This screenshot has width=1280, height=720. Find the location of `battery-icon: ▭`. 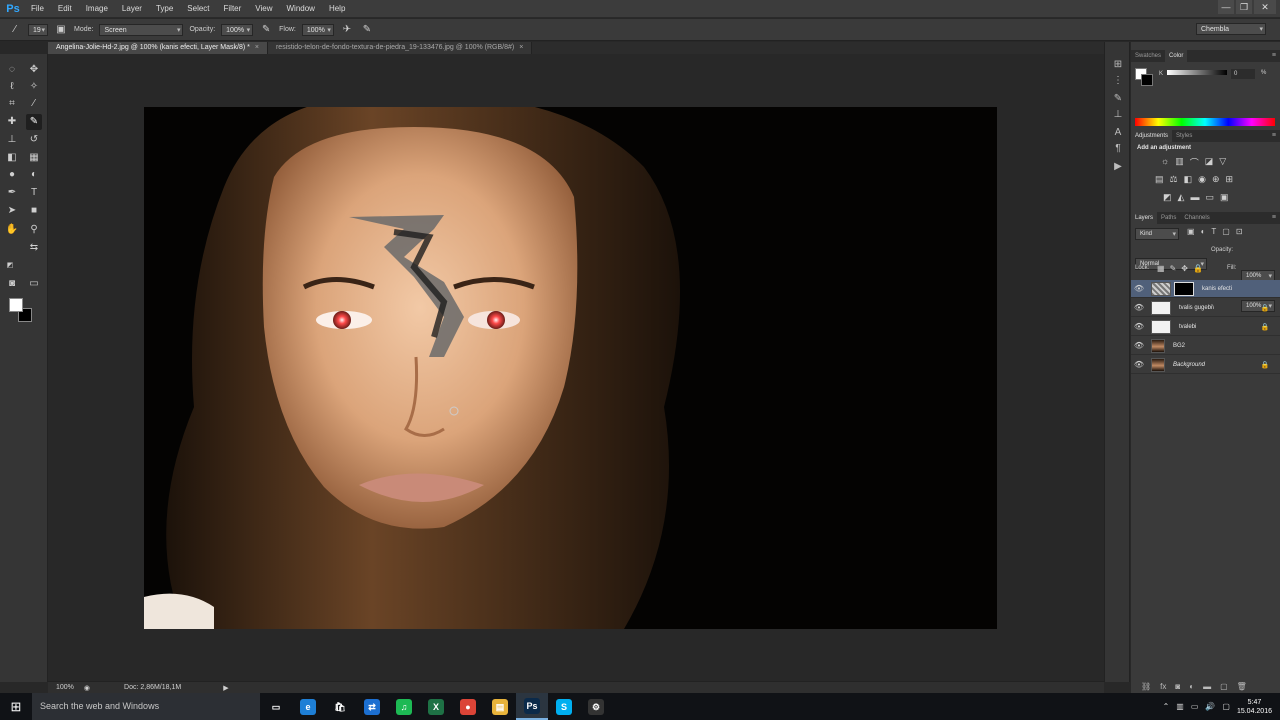

battery-icon: ▭ is located at coordinates (1195, 706).